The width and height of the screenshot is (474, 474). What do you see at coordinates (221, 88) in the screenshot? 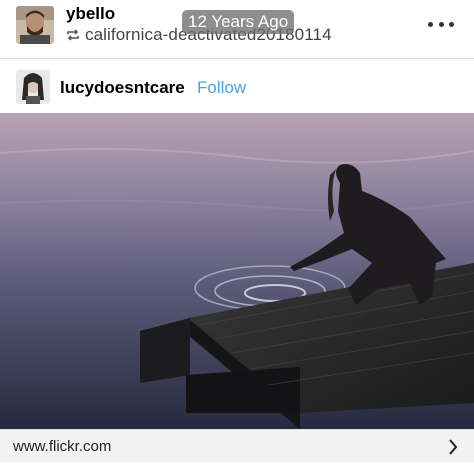
I see `follow-button: Follow` at bounding box center [221, 88].